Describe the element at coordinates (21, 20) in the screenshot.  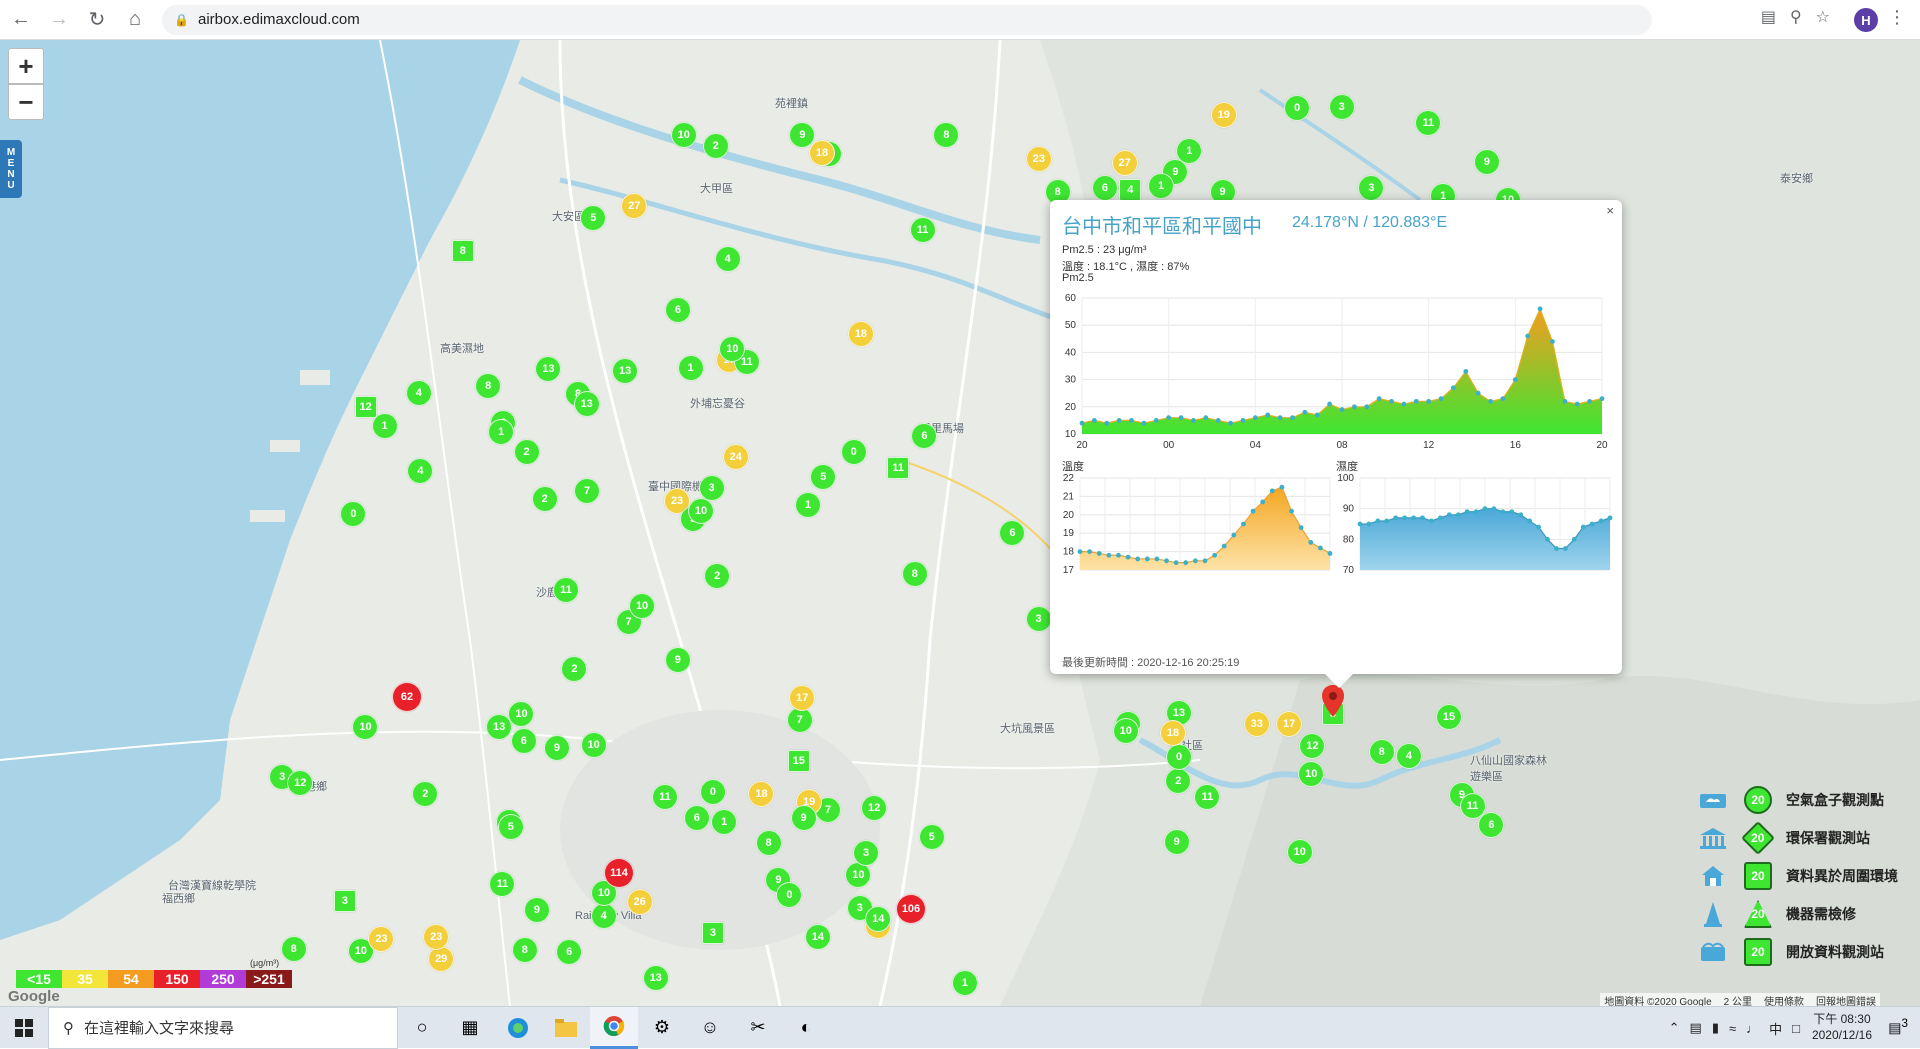
I see `back-icon: ←` at that location.